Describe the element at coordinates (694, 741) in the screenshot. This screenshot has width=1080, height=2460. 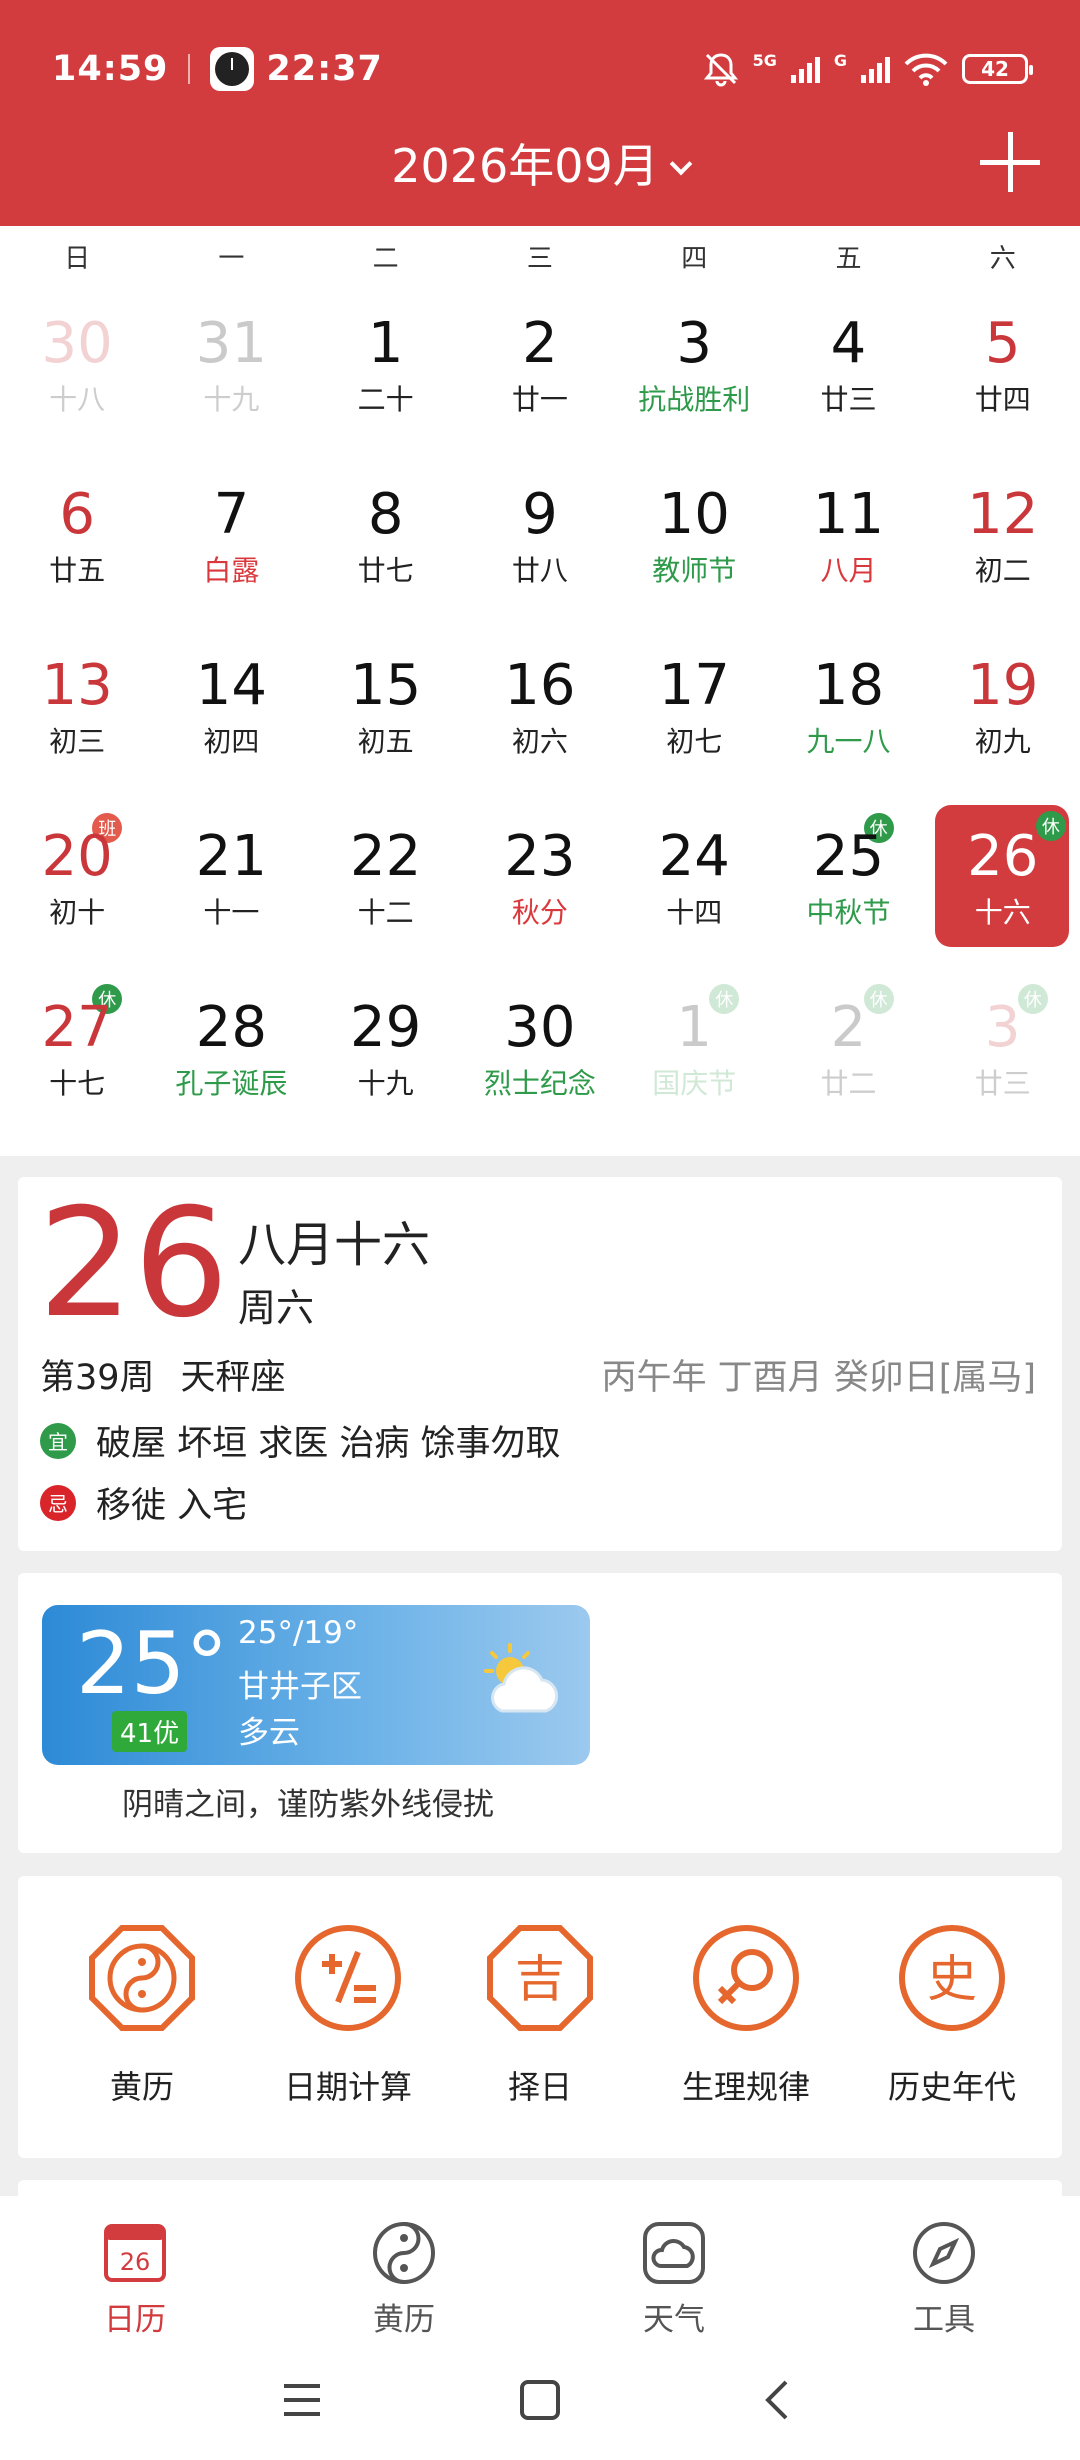
I see `day-lunar: 初七` at that location.